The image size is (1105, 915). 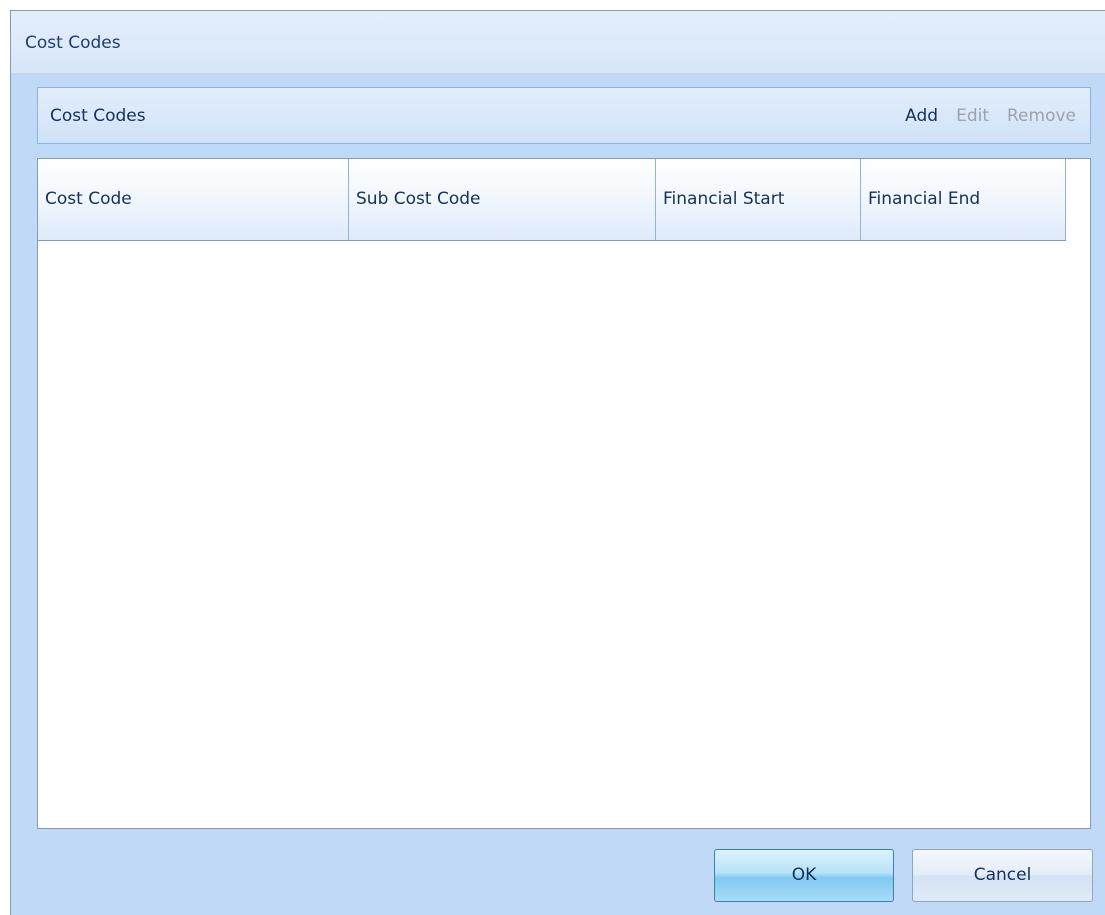 What do you see at coordinates (1041, 116) in the screenshot?
I see `remove-button: Remove` at bounding box center [1041, 116].